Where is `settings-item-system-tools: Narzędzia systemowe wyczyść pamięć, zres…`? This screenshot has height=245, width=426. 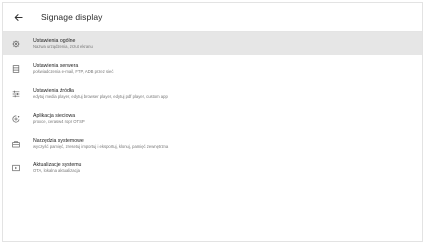
settings-item-system-tools: Narzędzia systemowe wyczyść pamięć, zres… is located at coordinates (212, 143).